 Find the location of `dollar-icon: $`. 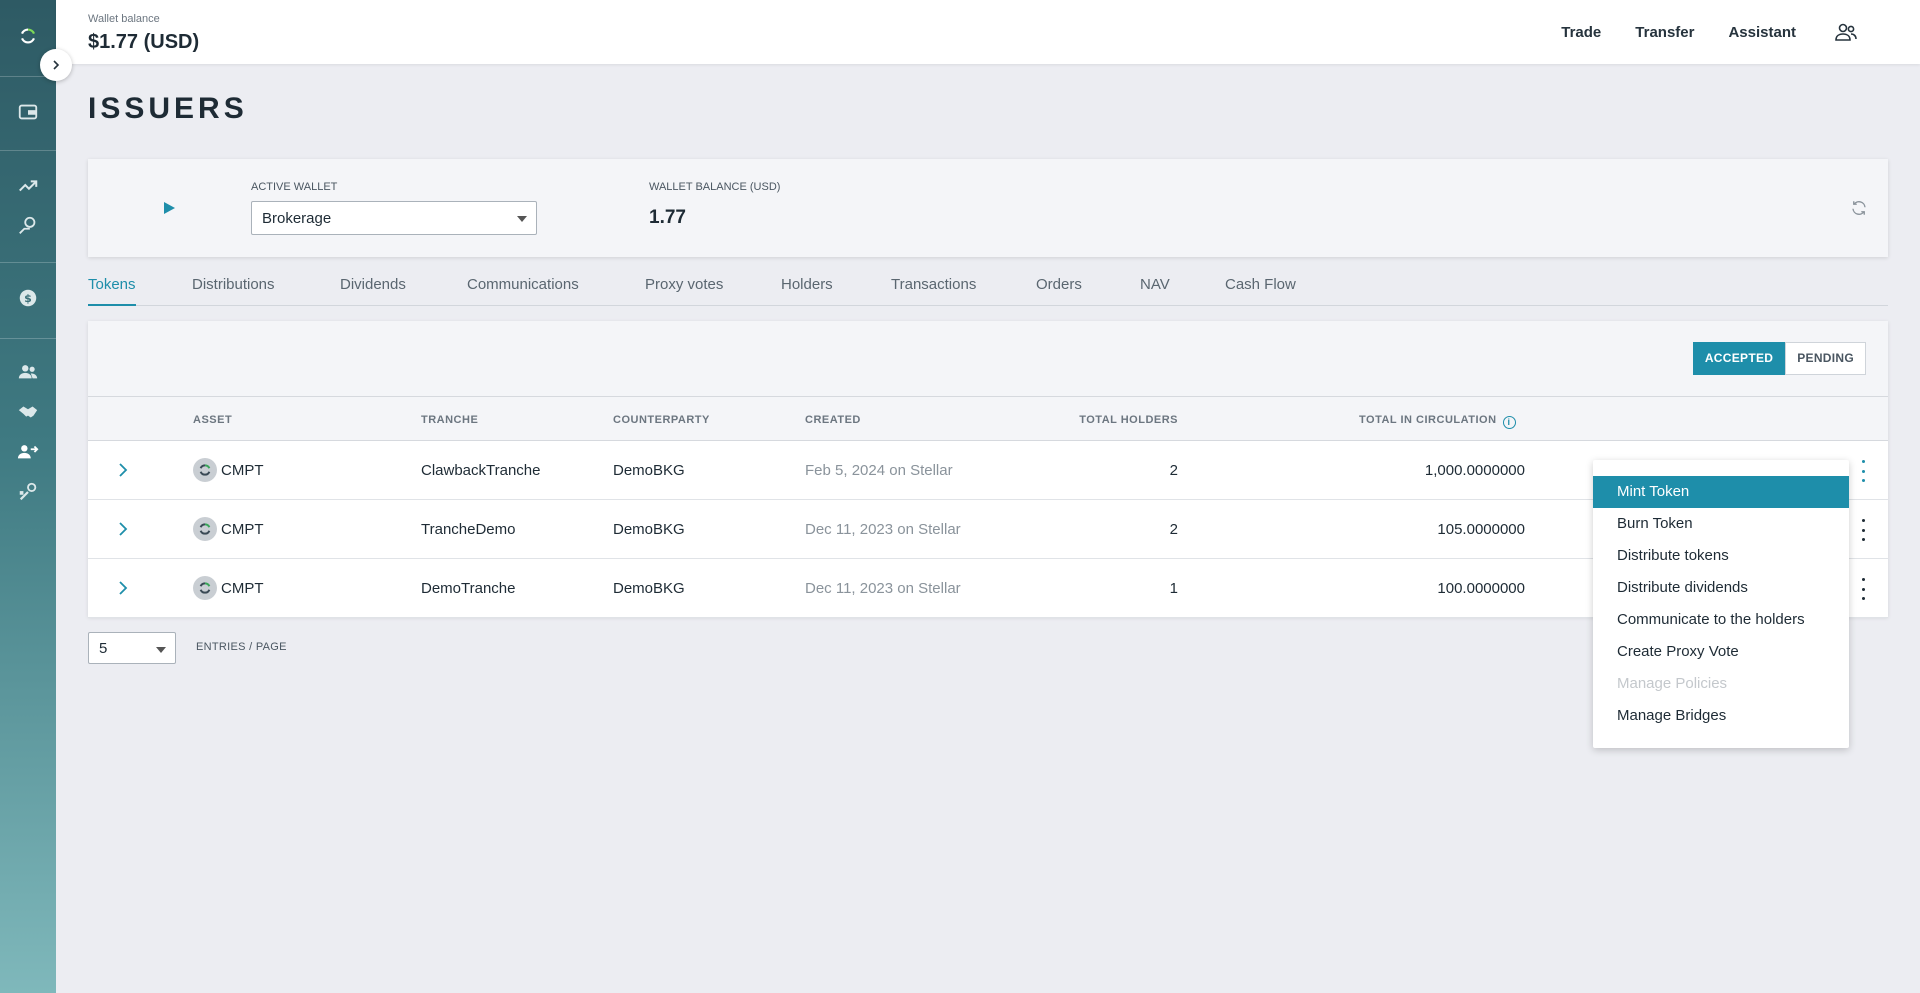

dollar-icon: $ is located at coordinates (28, 298).